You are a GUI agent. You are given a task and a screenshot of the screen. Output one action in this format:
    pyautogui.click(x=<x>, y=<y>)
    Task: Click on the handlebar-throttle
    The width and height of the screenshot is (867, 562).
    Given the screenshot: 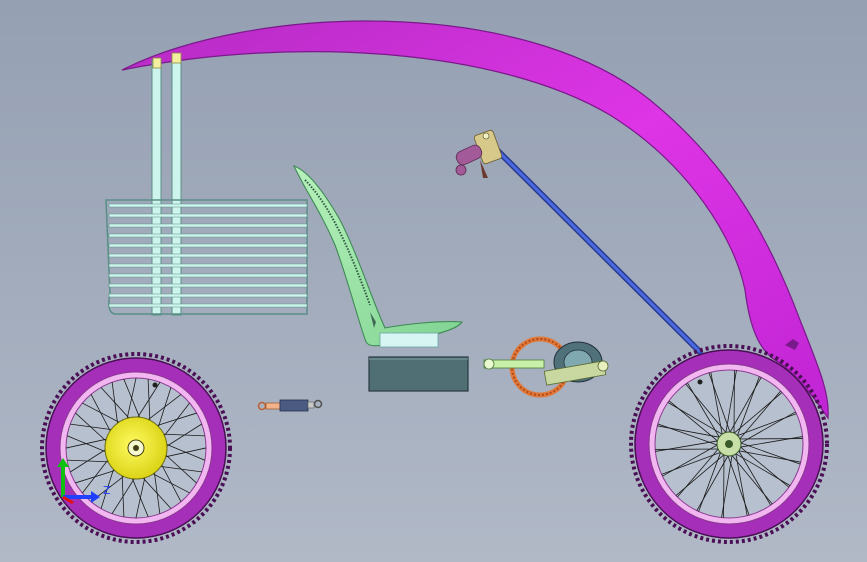 What is the action you would take?
    pyautogui.click(x=478, y=153)
    